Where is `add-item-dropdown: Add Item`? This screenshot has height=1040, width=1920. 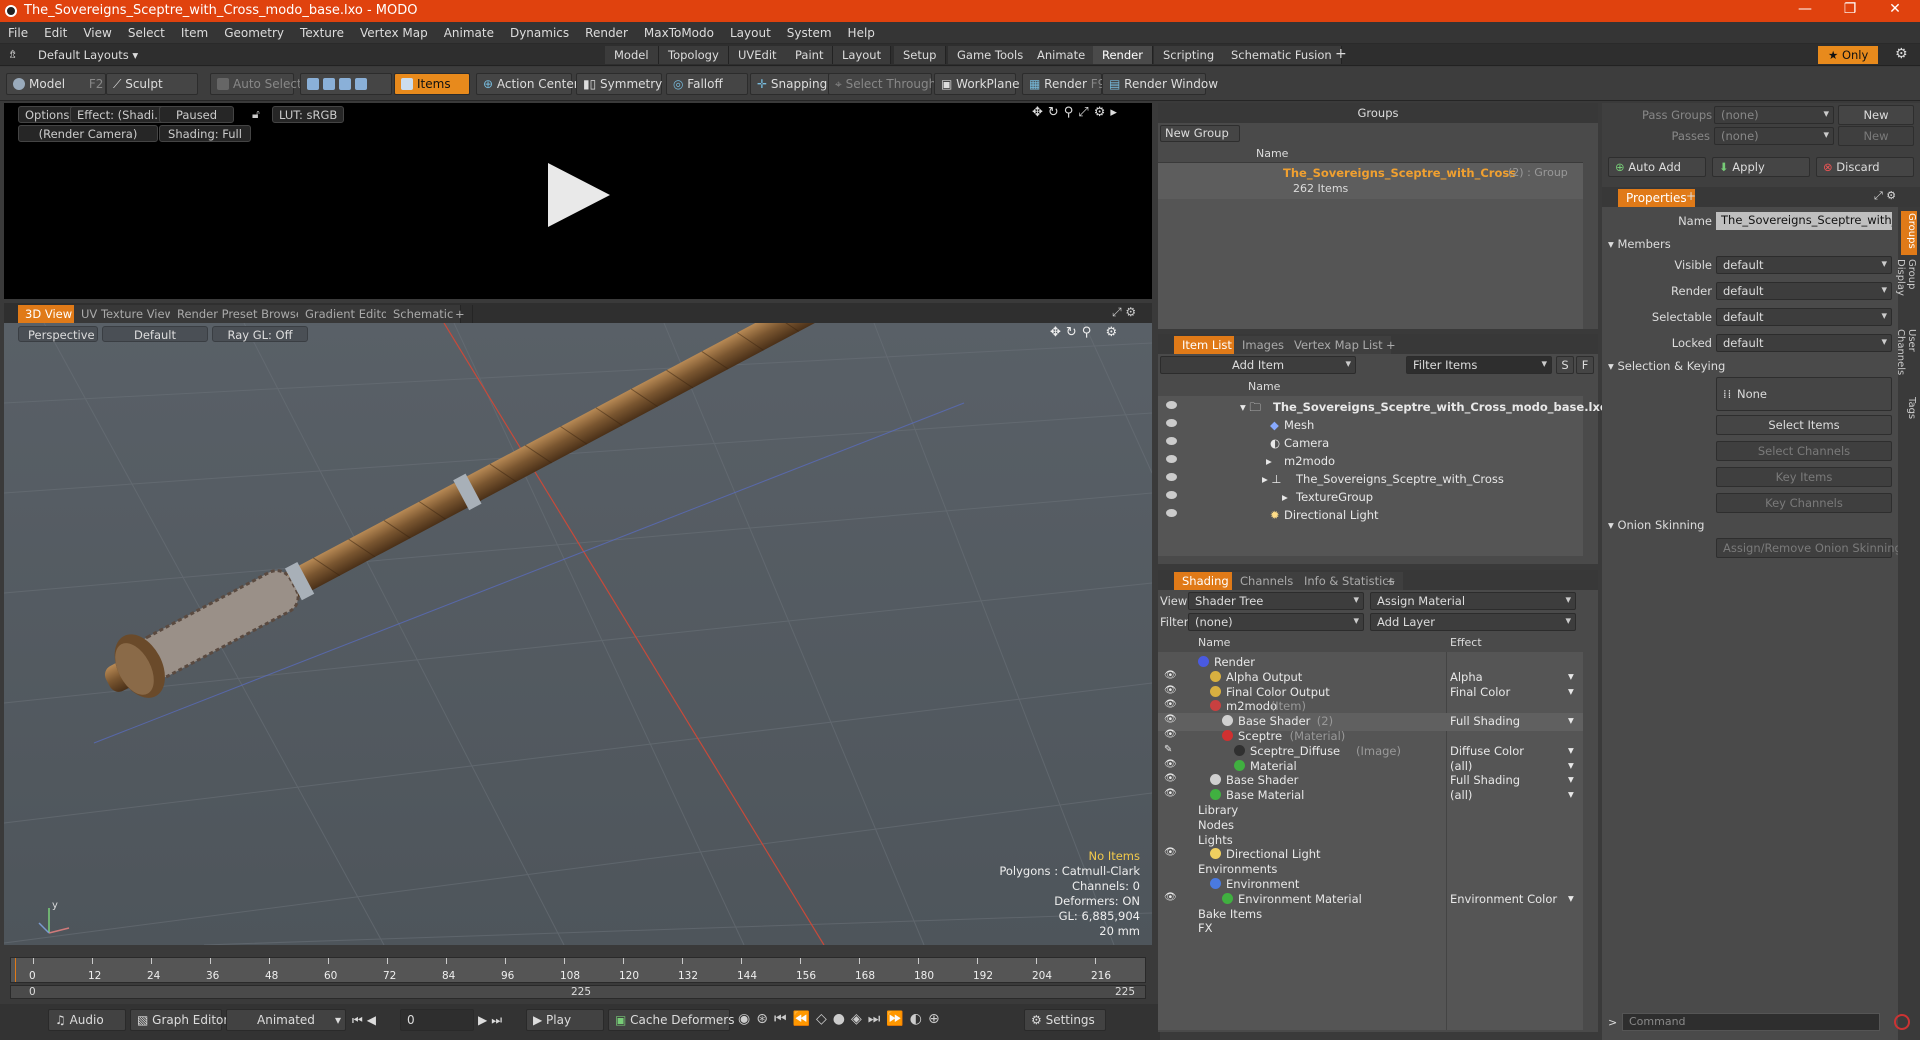
add-item-dropdown: Add Item is located at coordinates (1258, 365).